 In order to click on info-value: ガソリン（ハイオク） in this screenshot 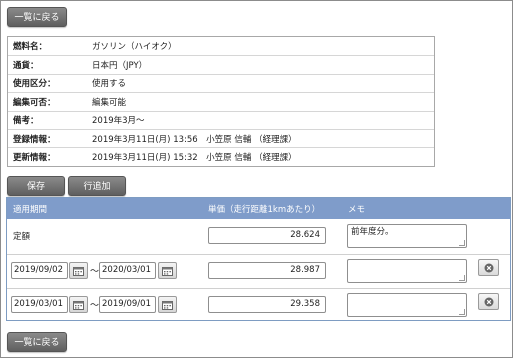, I will do `click(134, 47)`.